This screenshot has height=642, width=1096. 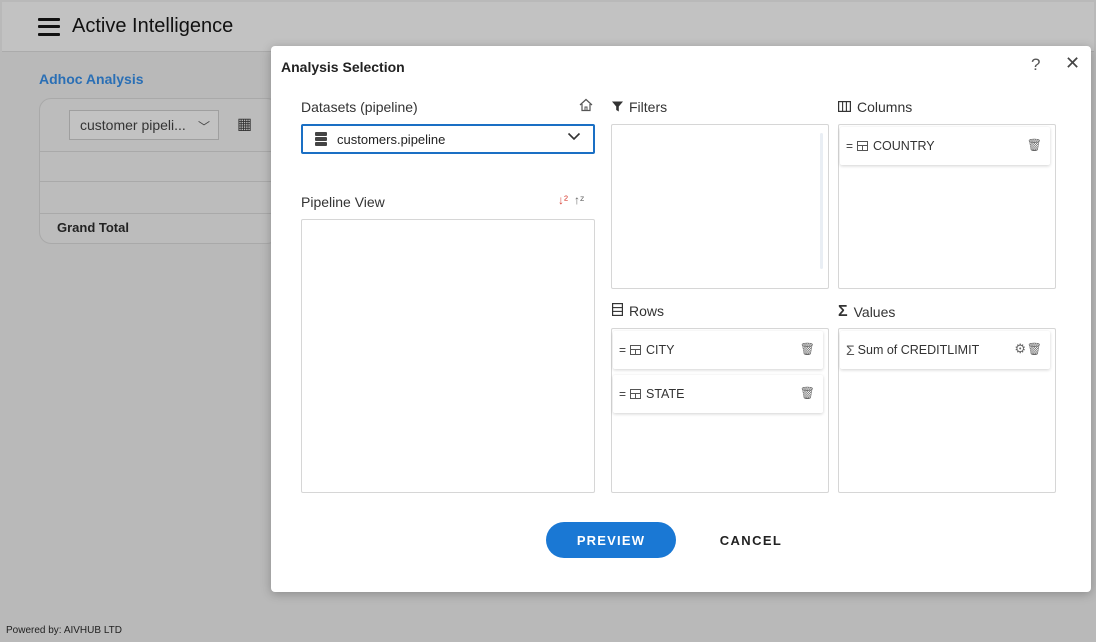 I want to click on pipeline-view-label-text: Pipeline View, so click(x=343, y=202).